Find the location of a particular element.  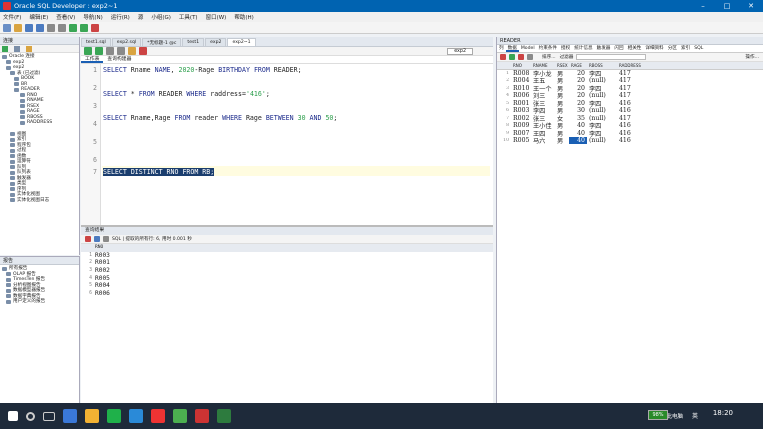

search-icon is located at coordinates (30, 416).